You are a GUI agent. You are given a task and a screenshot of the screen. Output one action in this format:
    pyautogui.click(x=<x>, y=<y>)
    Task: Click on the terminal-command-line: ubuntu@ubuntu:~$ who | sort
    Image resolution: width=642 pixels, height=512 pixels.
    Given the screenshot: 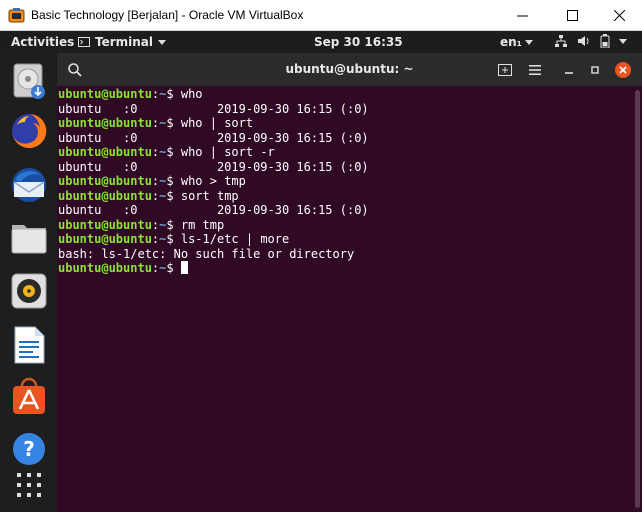 What is the action you would take?
    pyautogui.click(x=213, y=123)
    